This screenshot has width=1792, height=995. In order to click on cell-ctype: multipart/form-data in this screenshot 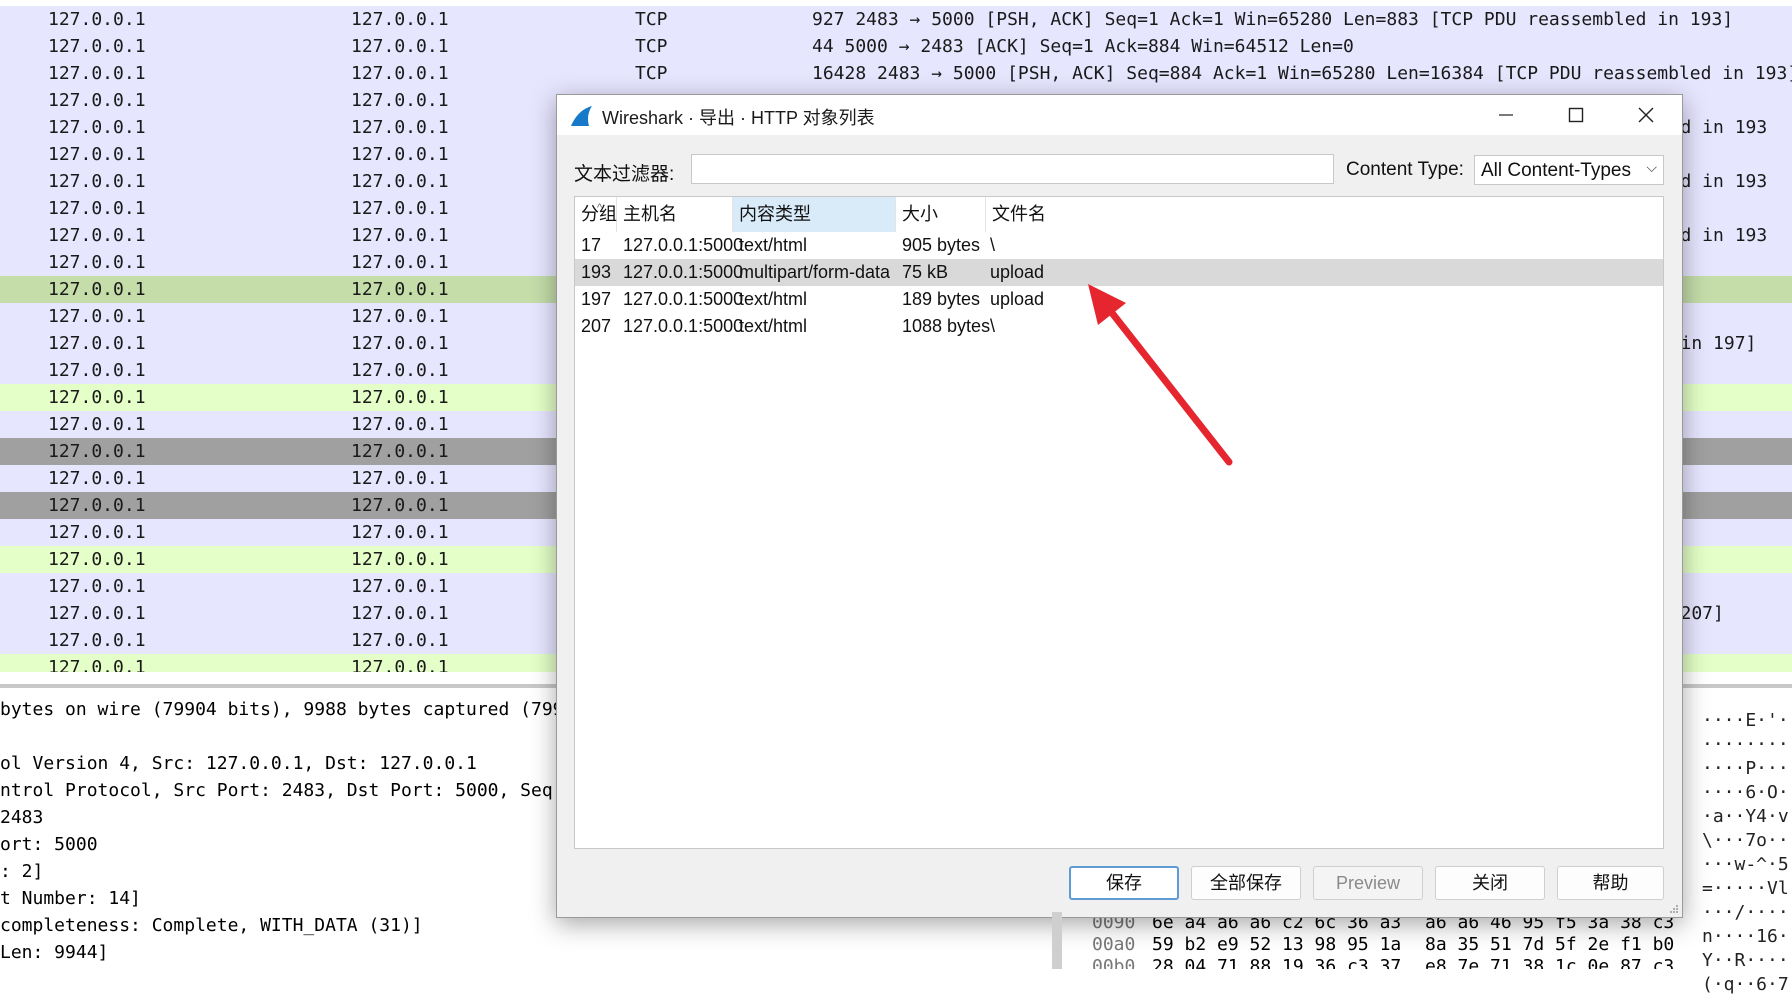, I will do `click(815, 272)`.